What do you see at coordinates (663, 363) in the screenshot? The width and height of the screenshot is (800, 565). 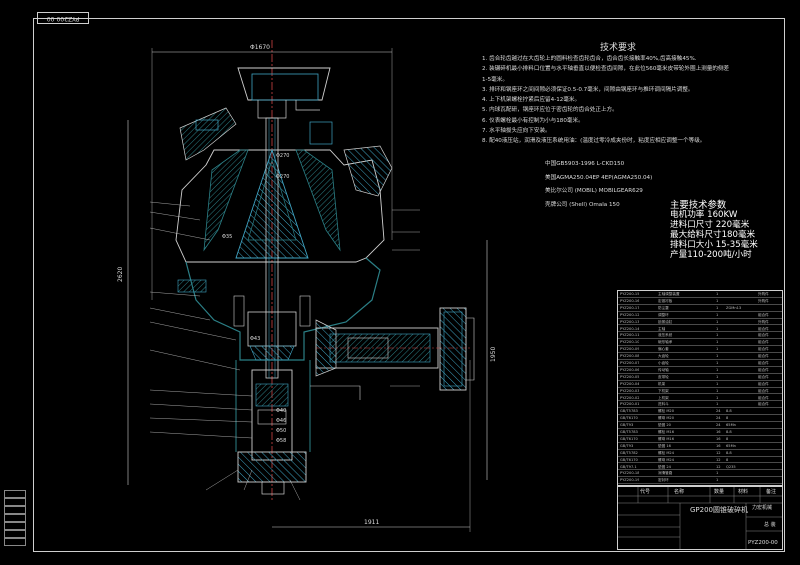 I see `cell-name: 小齿轮` at bounding box center [663, 363].